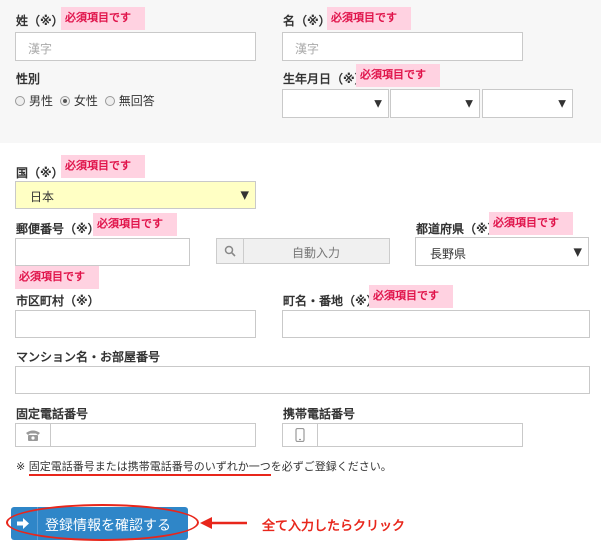 This screenshot has height=547, width=601. Describe the element at coordinates (334, 526) in the screenshot. I see `annotation-text: 全て入力したらクリック` at that location.